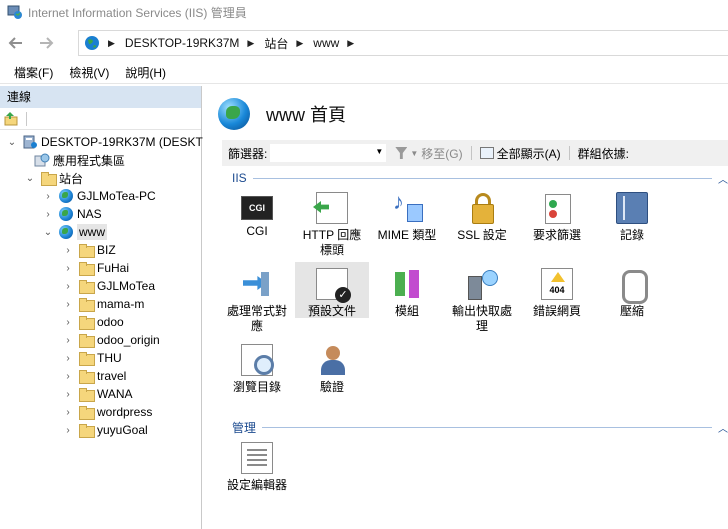  I want to click on feature-mime-types: MIME 類型, so click(407, 214).